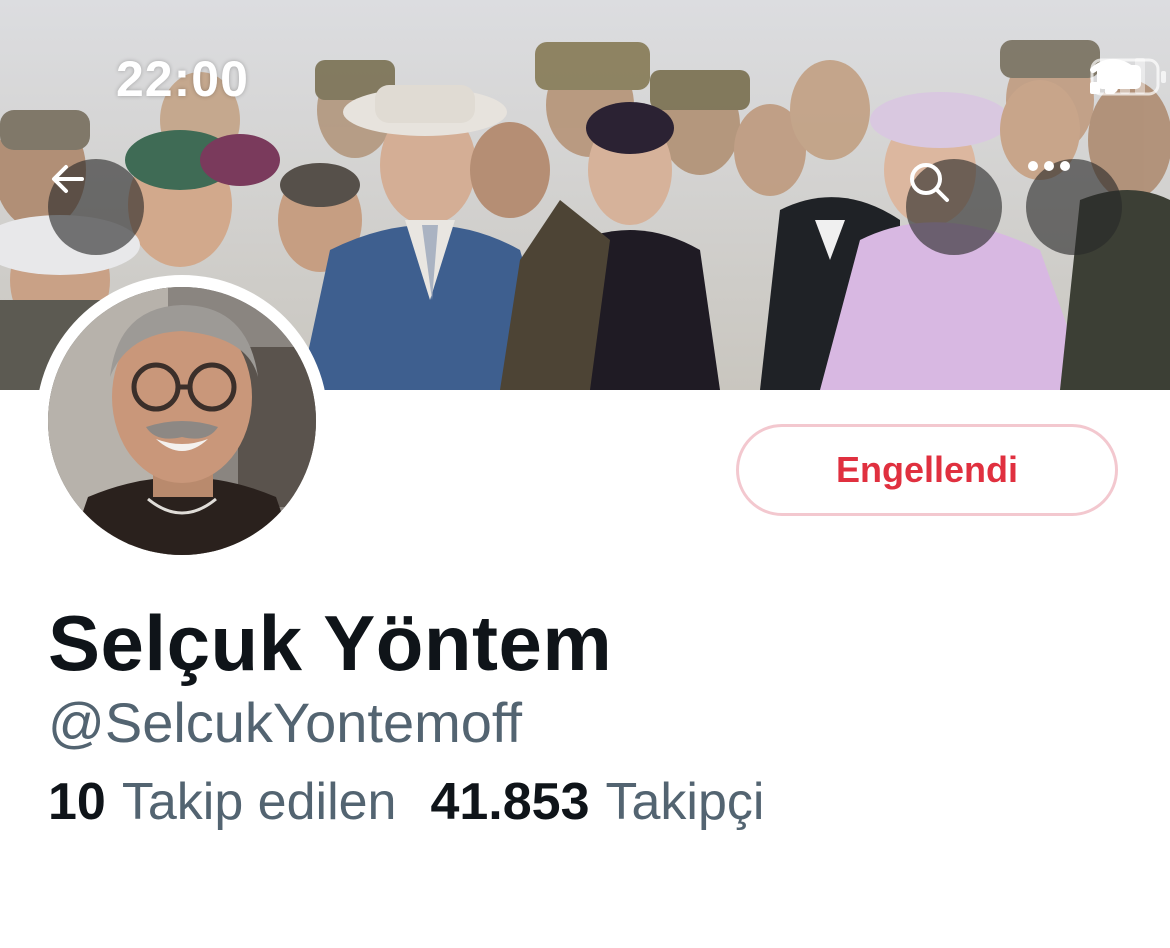 The height and width of the screenshot is (948, 1170). What do you see at coordinates (96, 207) in the screenshot?
I see `back-button` at bounding box center [96, 207].